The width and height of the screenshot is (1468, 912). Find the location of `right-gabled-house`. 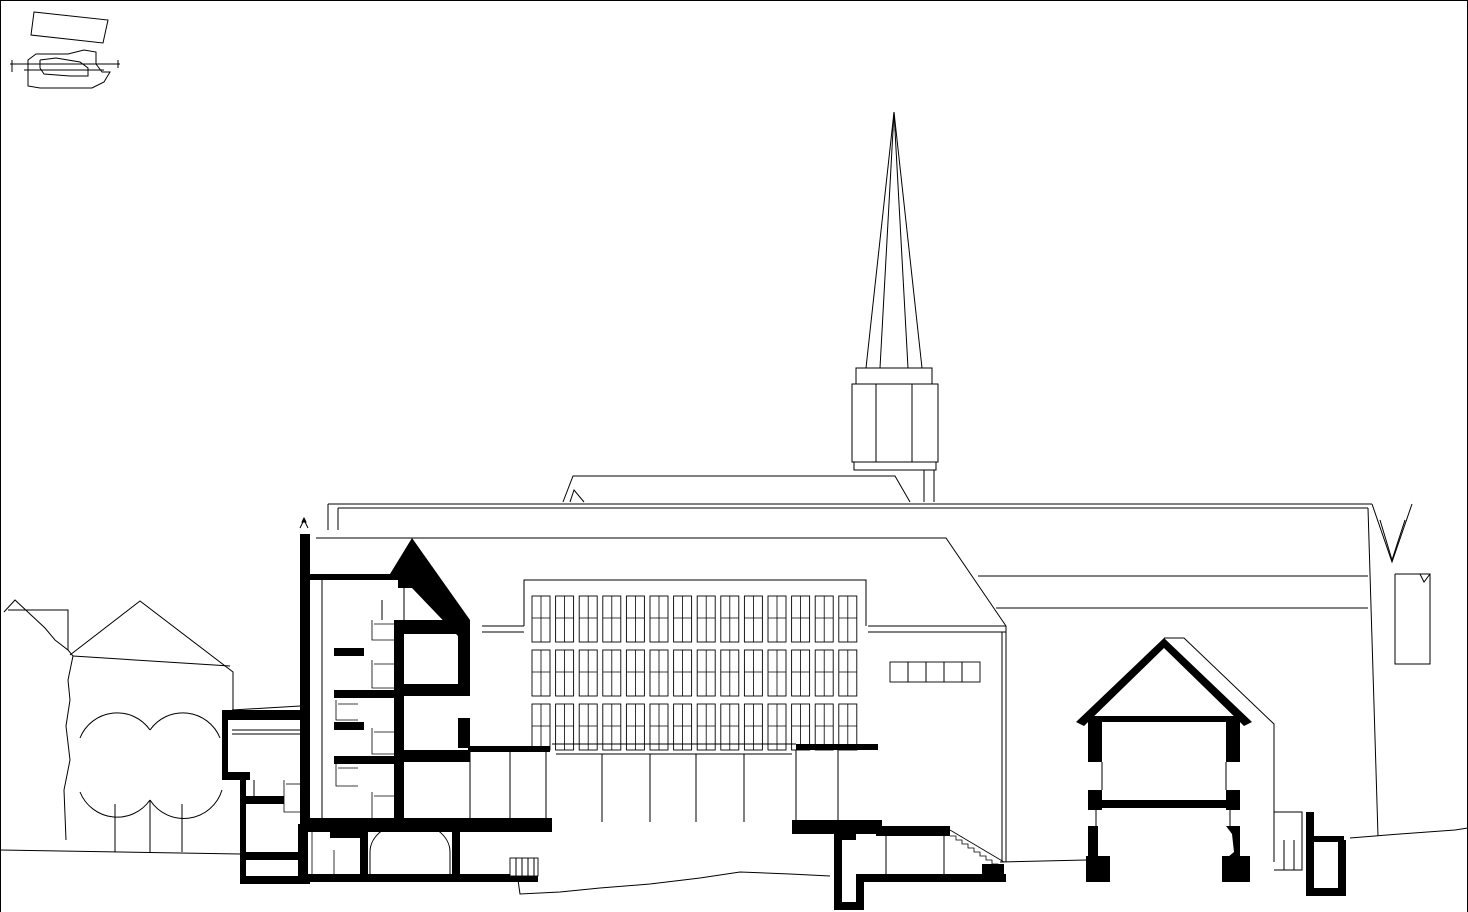

right-gabled-house is located at coordinates (1211, 766).